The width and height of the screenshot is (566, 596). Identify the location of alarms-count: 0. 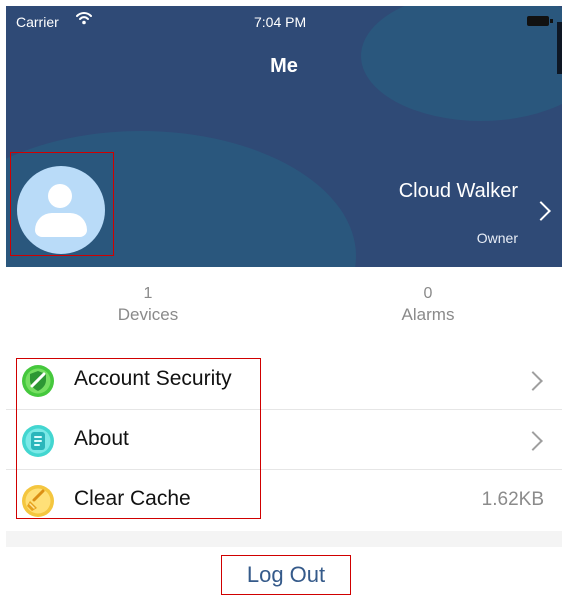
(428, 293).